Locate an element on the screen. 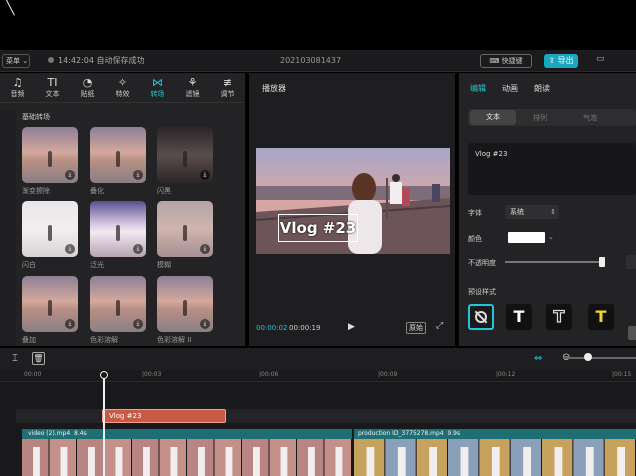 This screenshot has height=476, width=636. text-overlay-box: Vlog #23 is located at coordinates (318, 228).